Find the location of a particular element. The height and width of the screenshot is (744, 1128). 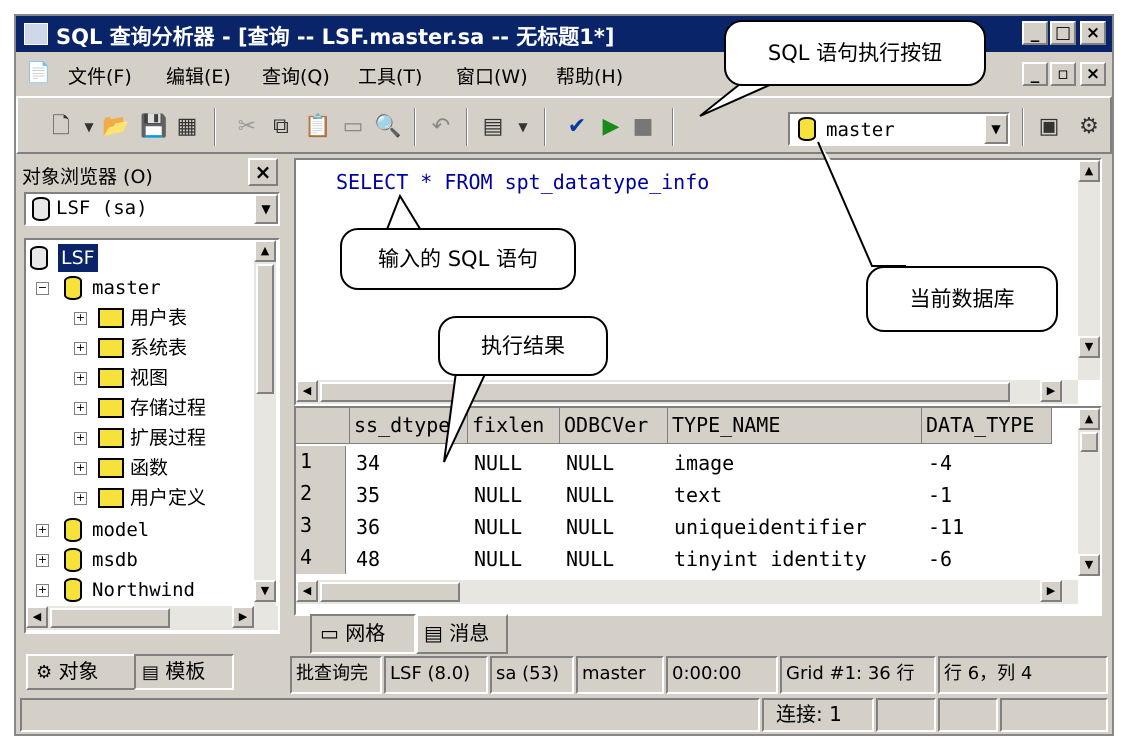

column-header: ODBCVer is located at coordinates (614, 426).